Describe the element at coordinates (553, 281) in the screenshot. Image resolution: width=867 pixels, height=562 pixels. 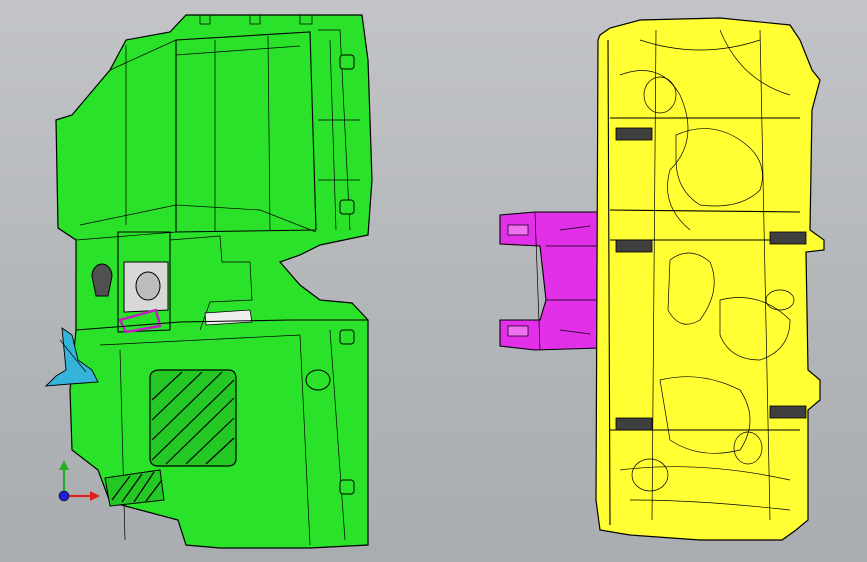
I see `connector-bracket` at that location.